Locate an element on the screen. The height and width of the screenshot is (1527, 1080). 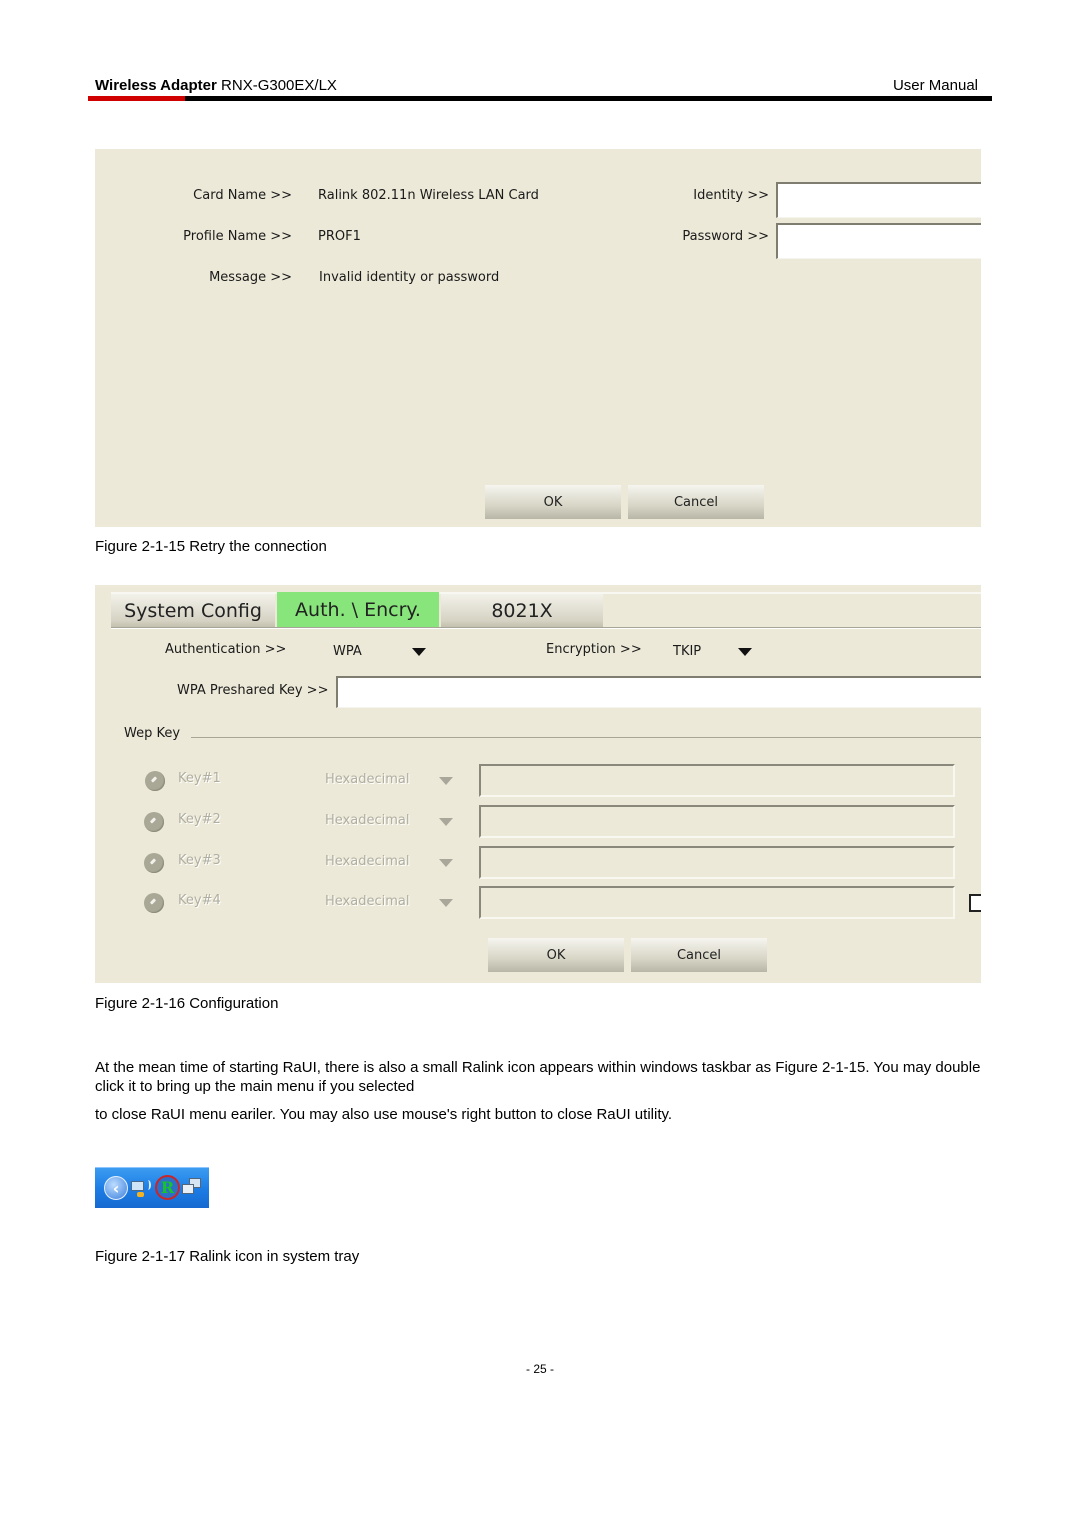
product-name: Wireless Adapter is located at coordinates (156, 85).